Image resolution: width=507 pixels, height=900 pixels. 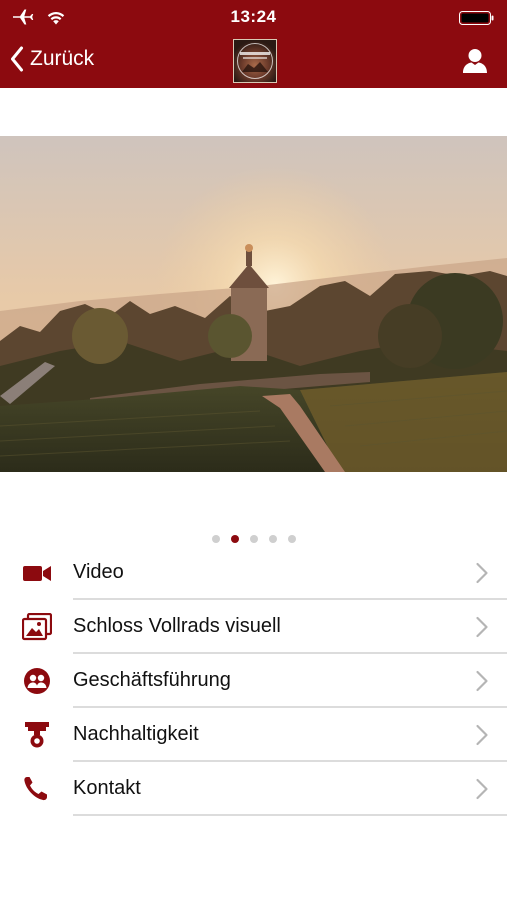 I want to click on status-time: 13:24, so click(x=253, y=16).